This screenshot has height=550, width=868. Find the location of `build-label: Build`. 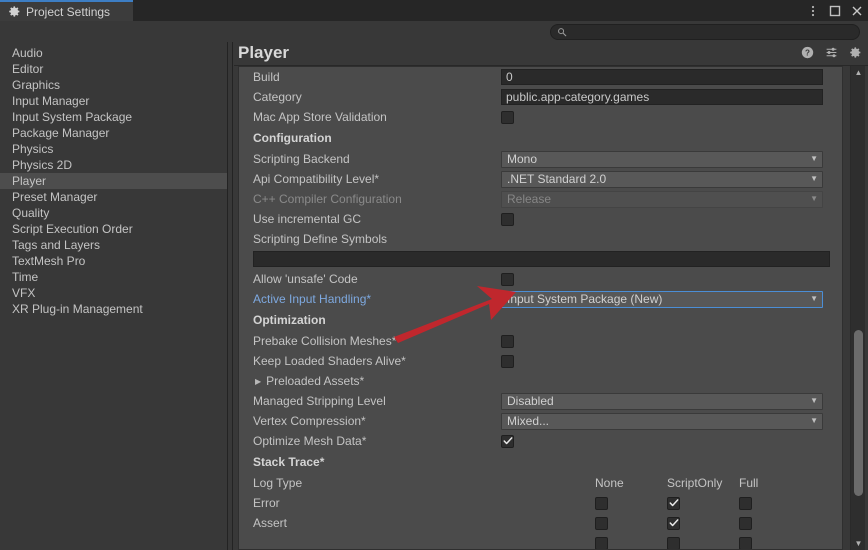

build-label: Build is located at coordinates (266, 77).